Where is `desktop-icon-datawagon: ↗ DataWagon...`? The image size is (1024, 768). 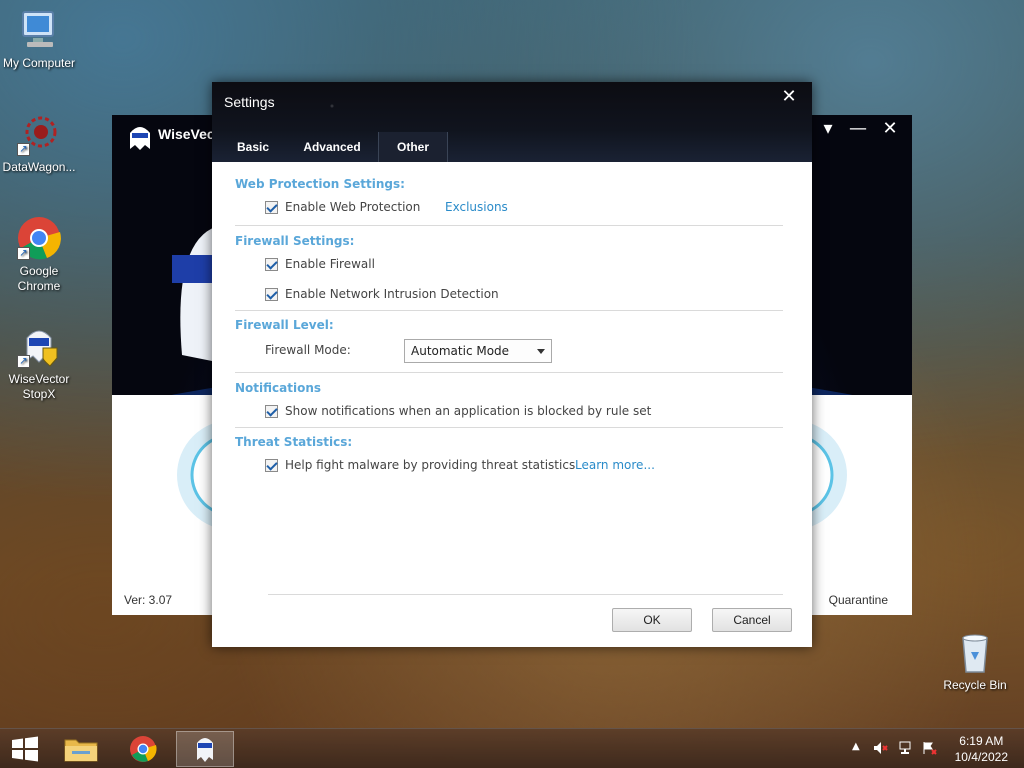
desktop-icon-datawagon: ↗ DataWagon... is located at coordinates (39, 143).